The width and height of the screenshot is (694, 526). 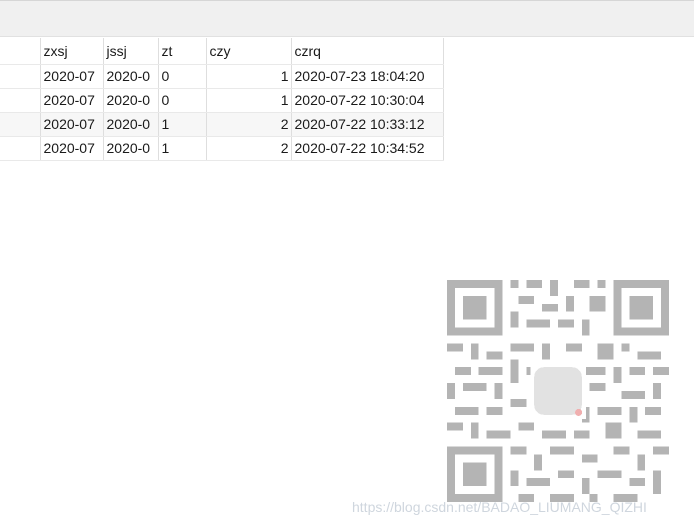 What do you see at coordinates (558, 391) in the screenshot?
I see `qr-code-icon` at bounding box center [558, 391].